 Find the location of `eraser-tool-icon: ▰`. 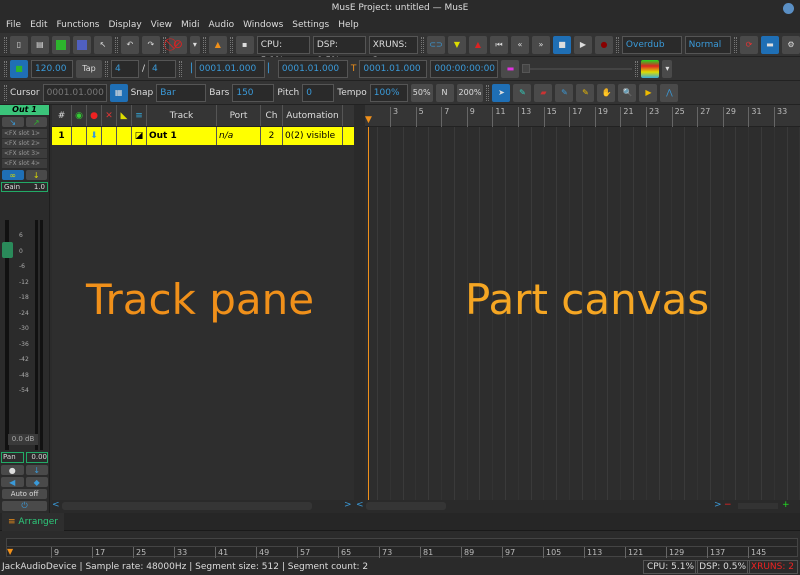

eraser-tool-icon: ▰ is located at coordinates (543, 92).